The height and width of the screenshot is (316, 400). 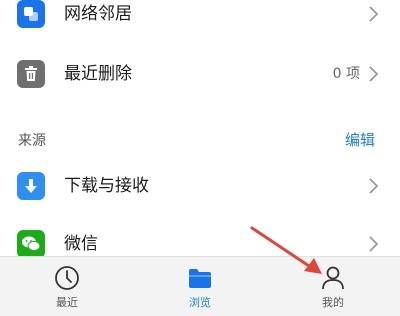 What do you see at coordinates (346, 74) in the screenshot?
I see `deleted-count: 0 项` at bounding box center [346, 74].